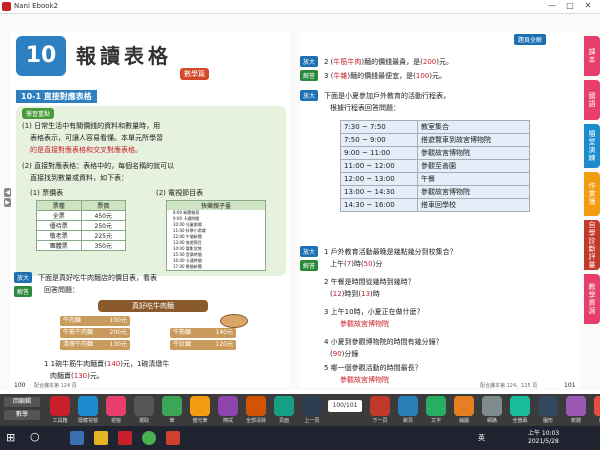 This screenshot has width=600, height=450. Describe the element at coordinates (145, 364) in the screenshot. I see `answer-text: )元，1碗清燉牛` at that location.